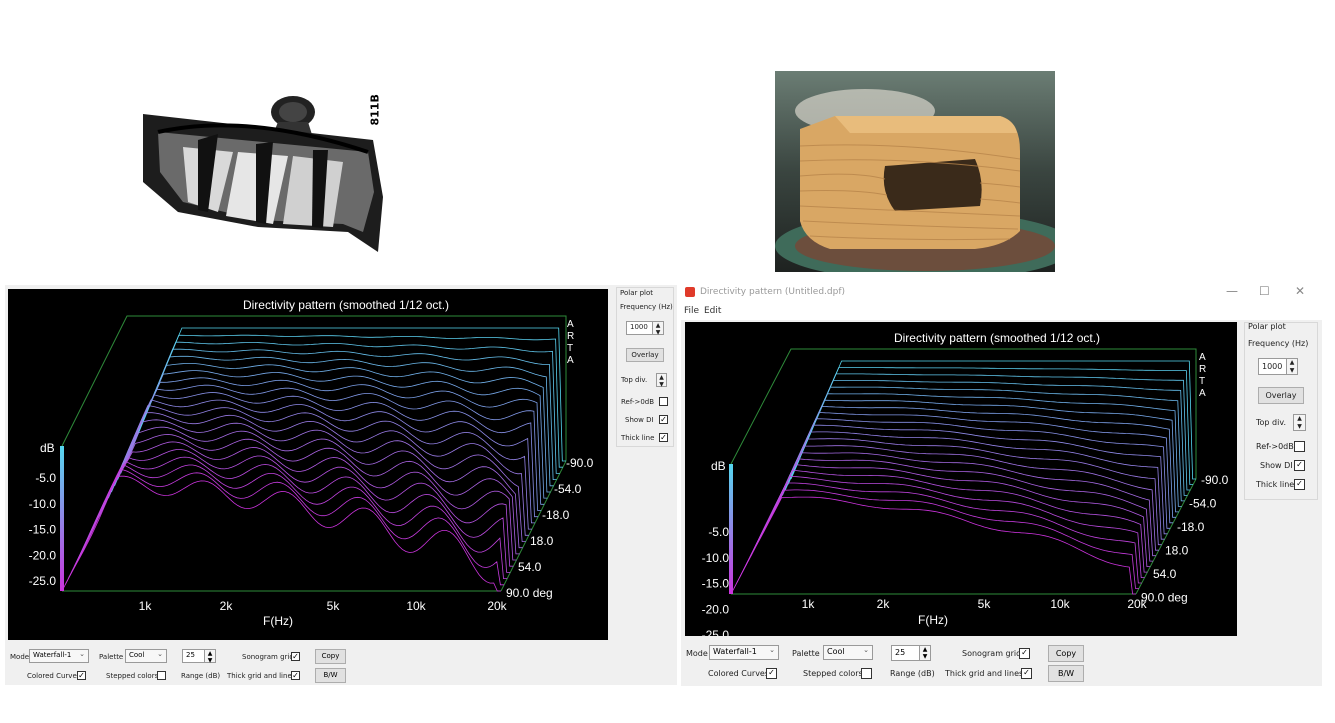  I want to click on y-tick-label: -25.0, so click(716, 632).